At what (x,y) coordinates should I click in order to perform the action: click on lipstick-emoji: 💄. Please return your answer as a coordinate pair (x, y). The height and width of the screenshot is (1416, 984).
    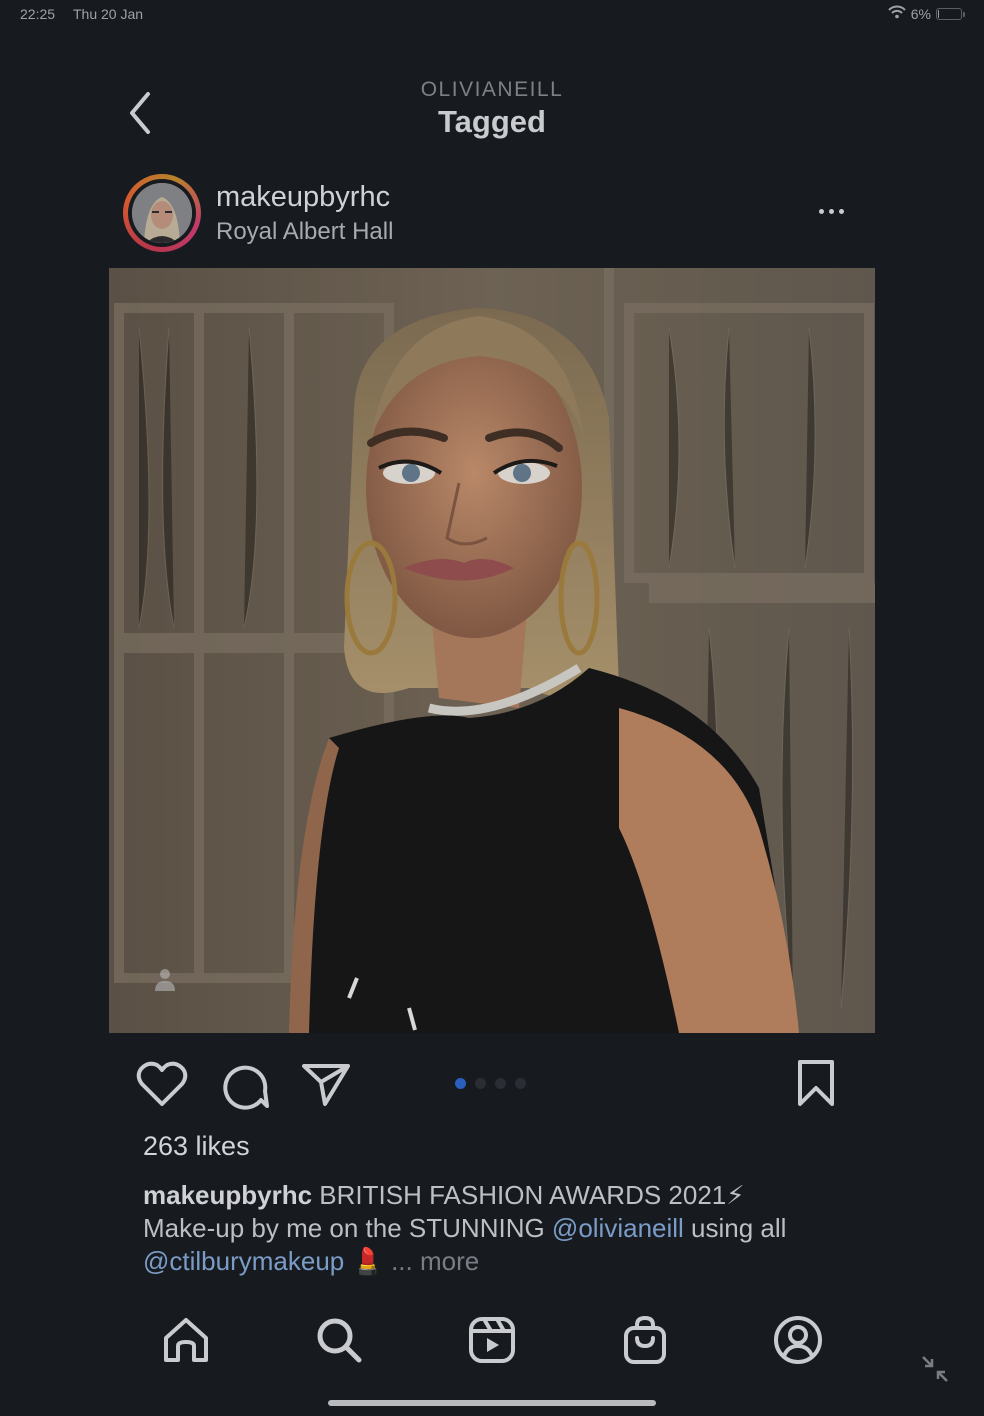
    Looking at the image, I should click on (367, 1261).